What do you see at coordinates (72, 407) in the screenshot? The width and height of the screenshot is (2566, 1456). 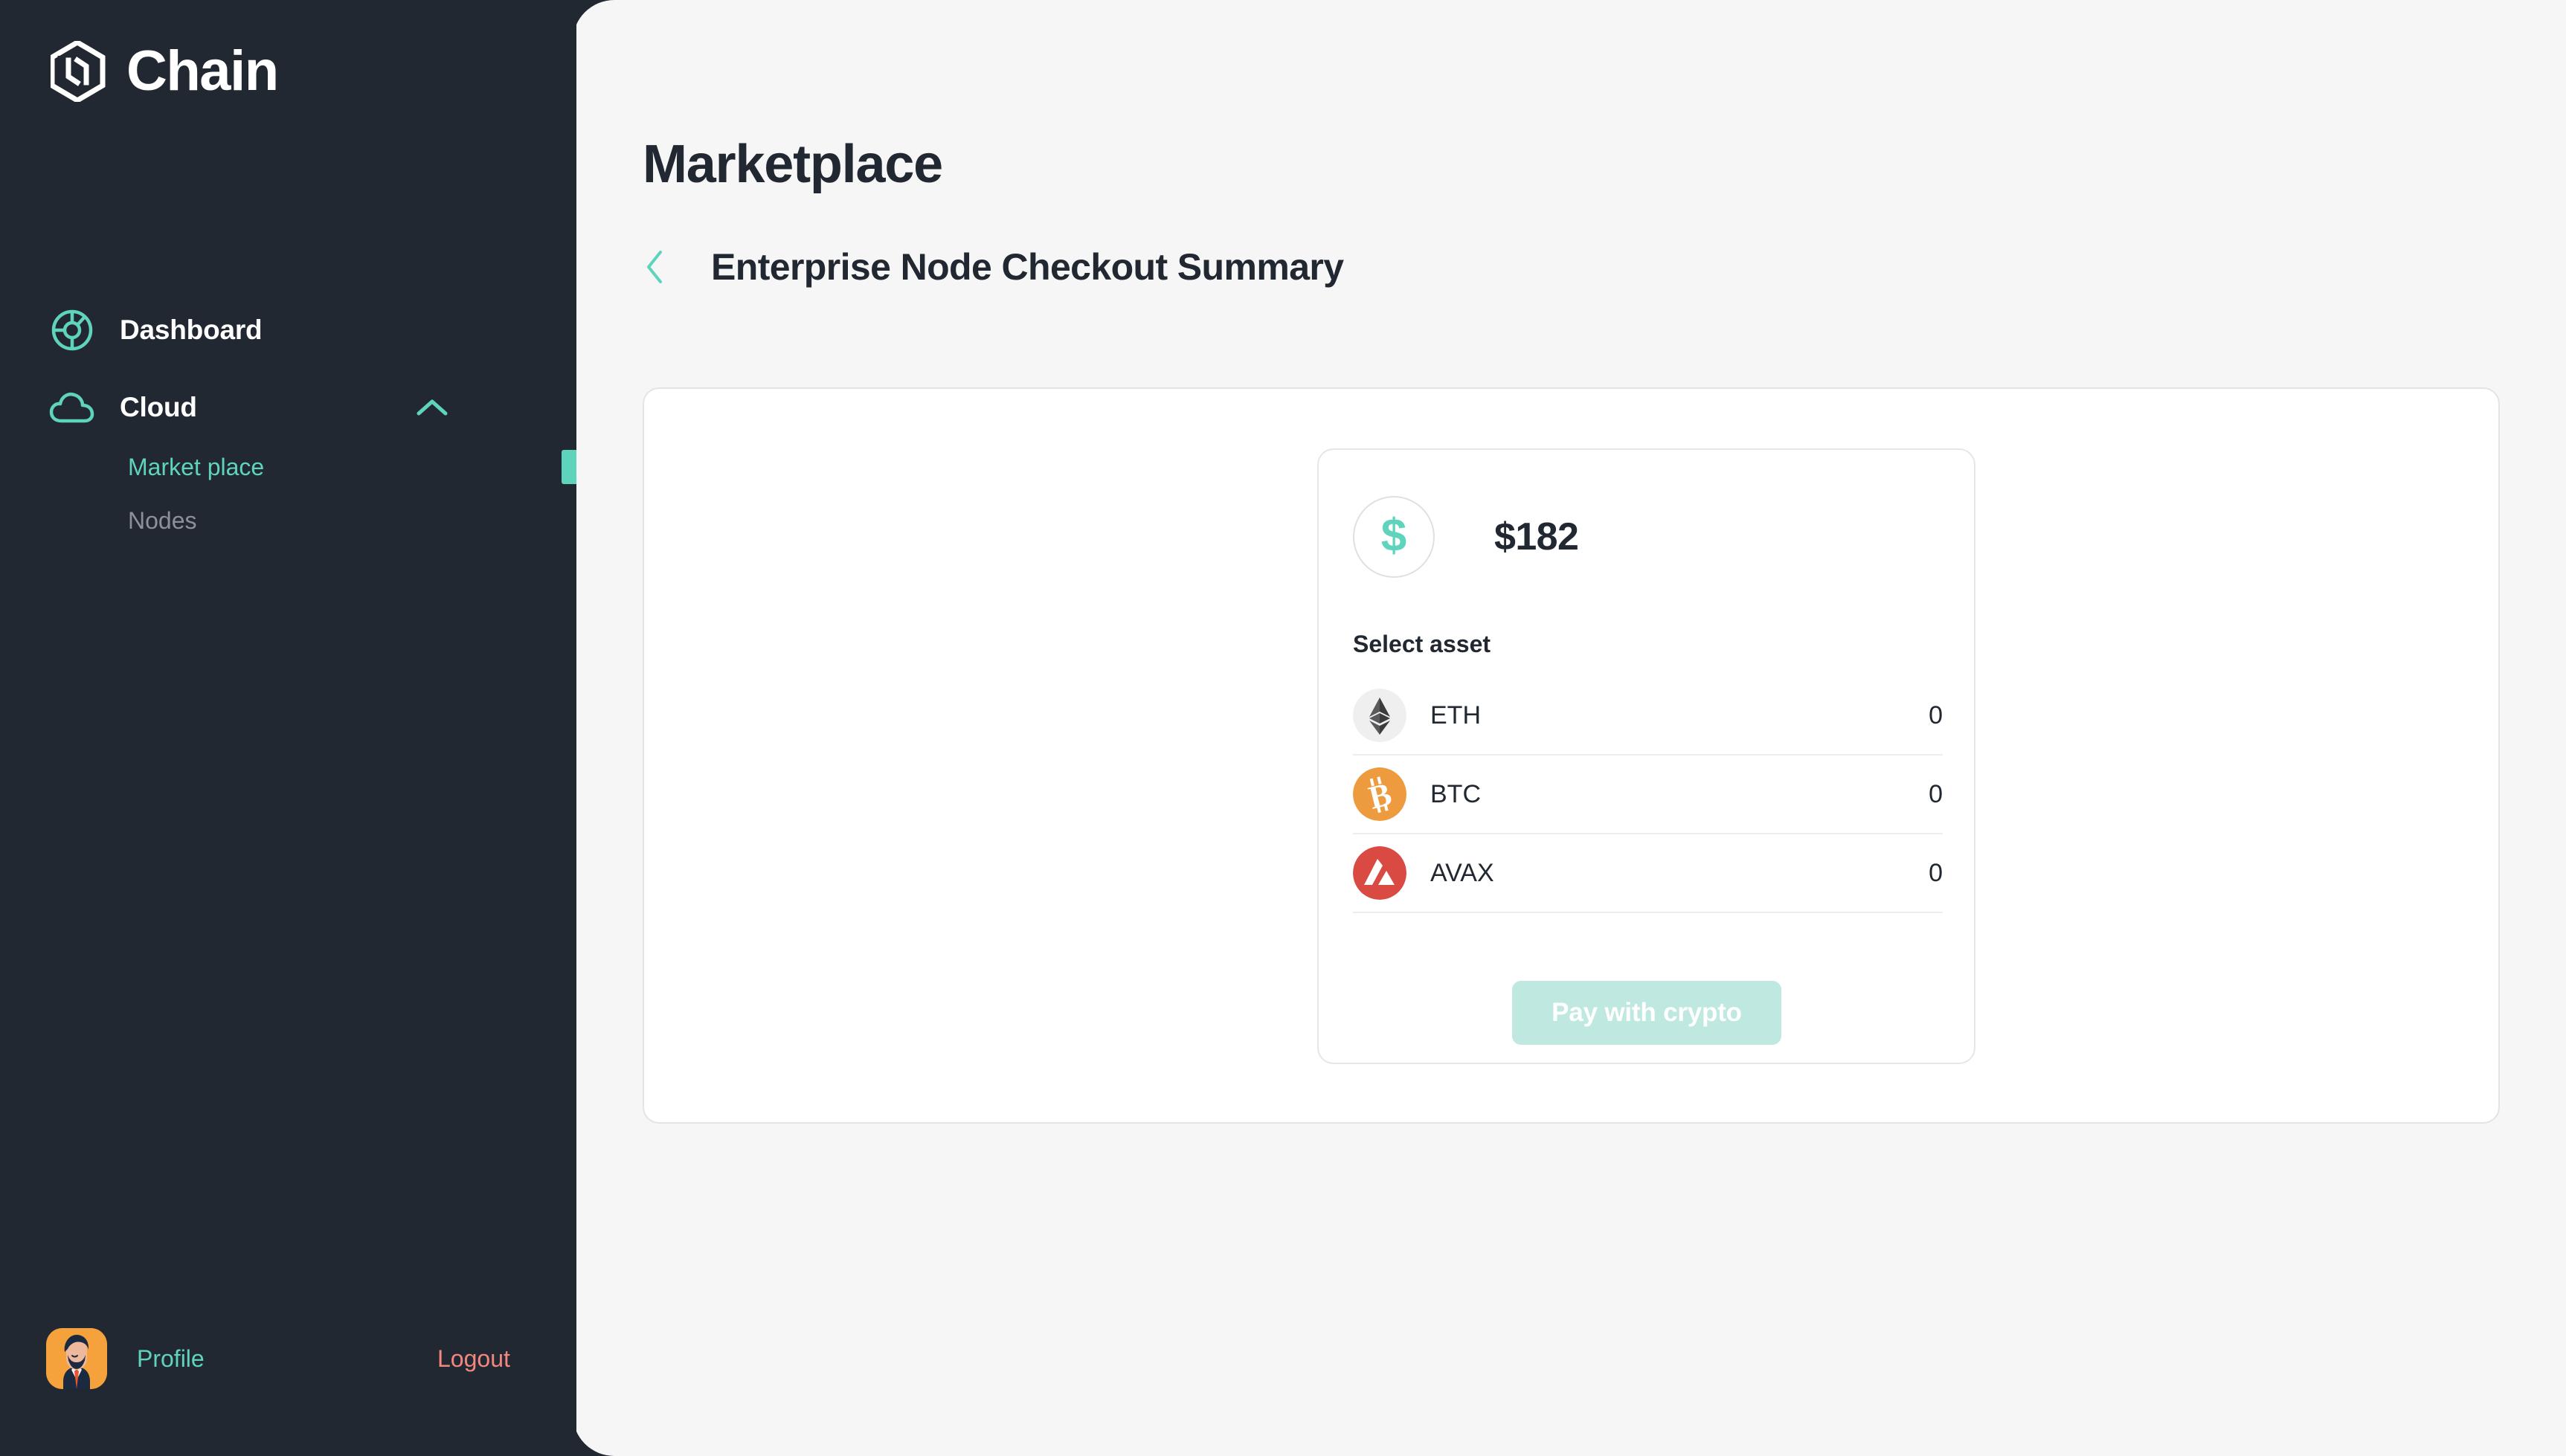 I see `cloud-icon` at bounding box center [72, 407].